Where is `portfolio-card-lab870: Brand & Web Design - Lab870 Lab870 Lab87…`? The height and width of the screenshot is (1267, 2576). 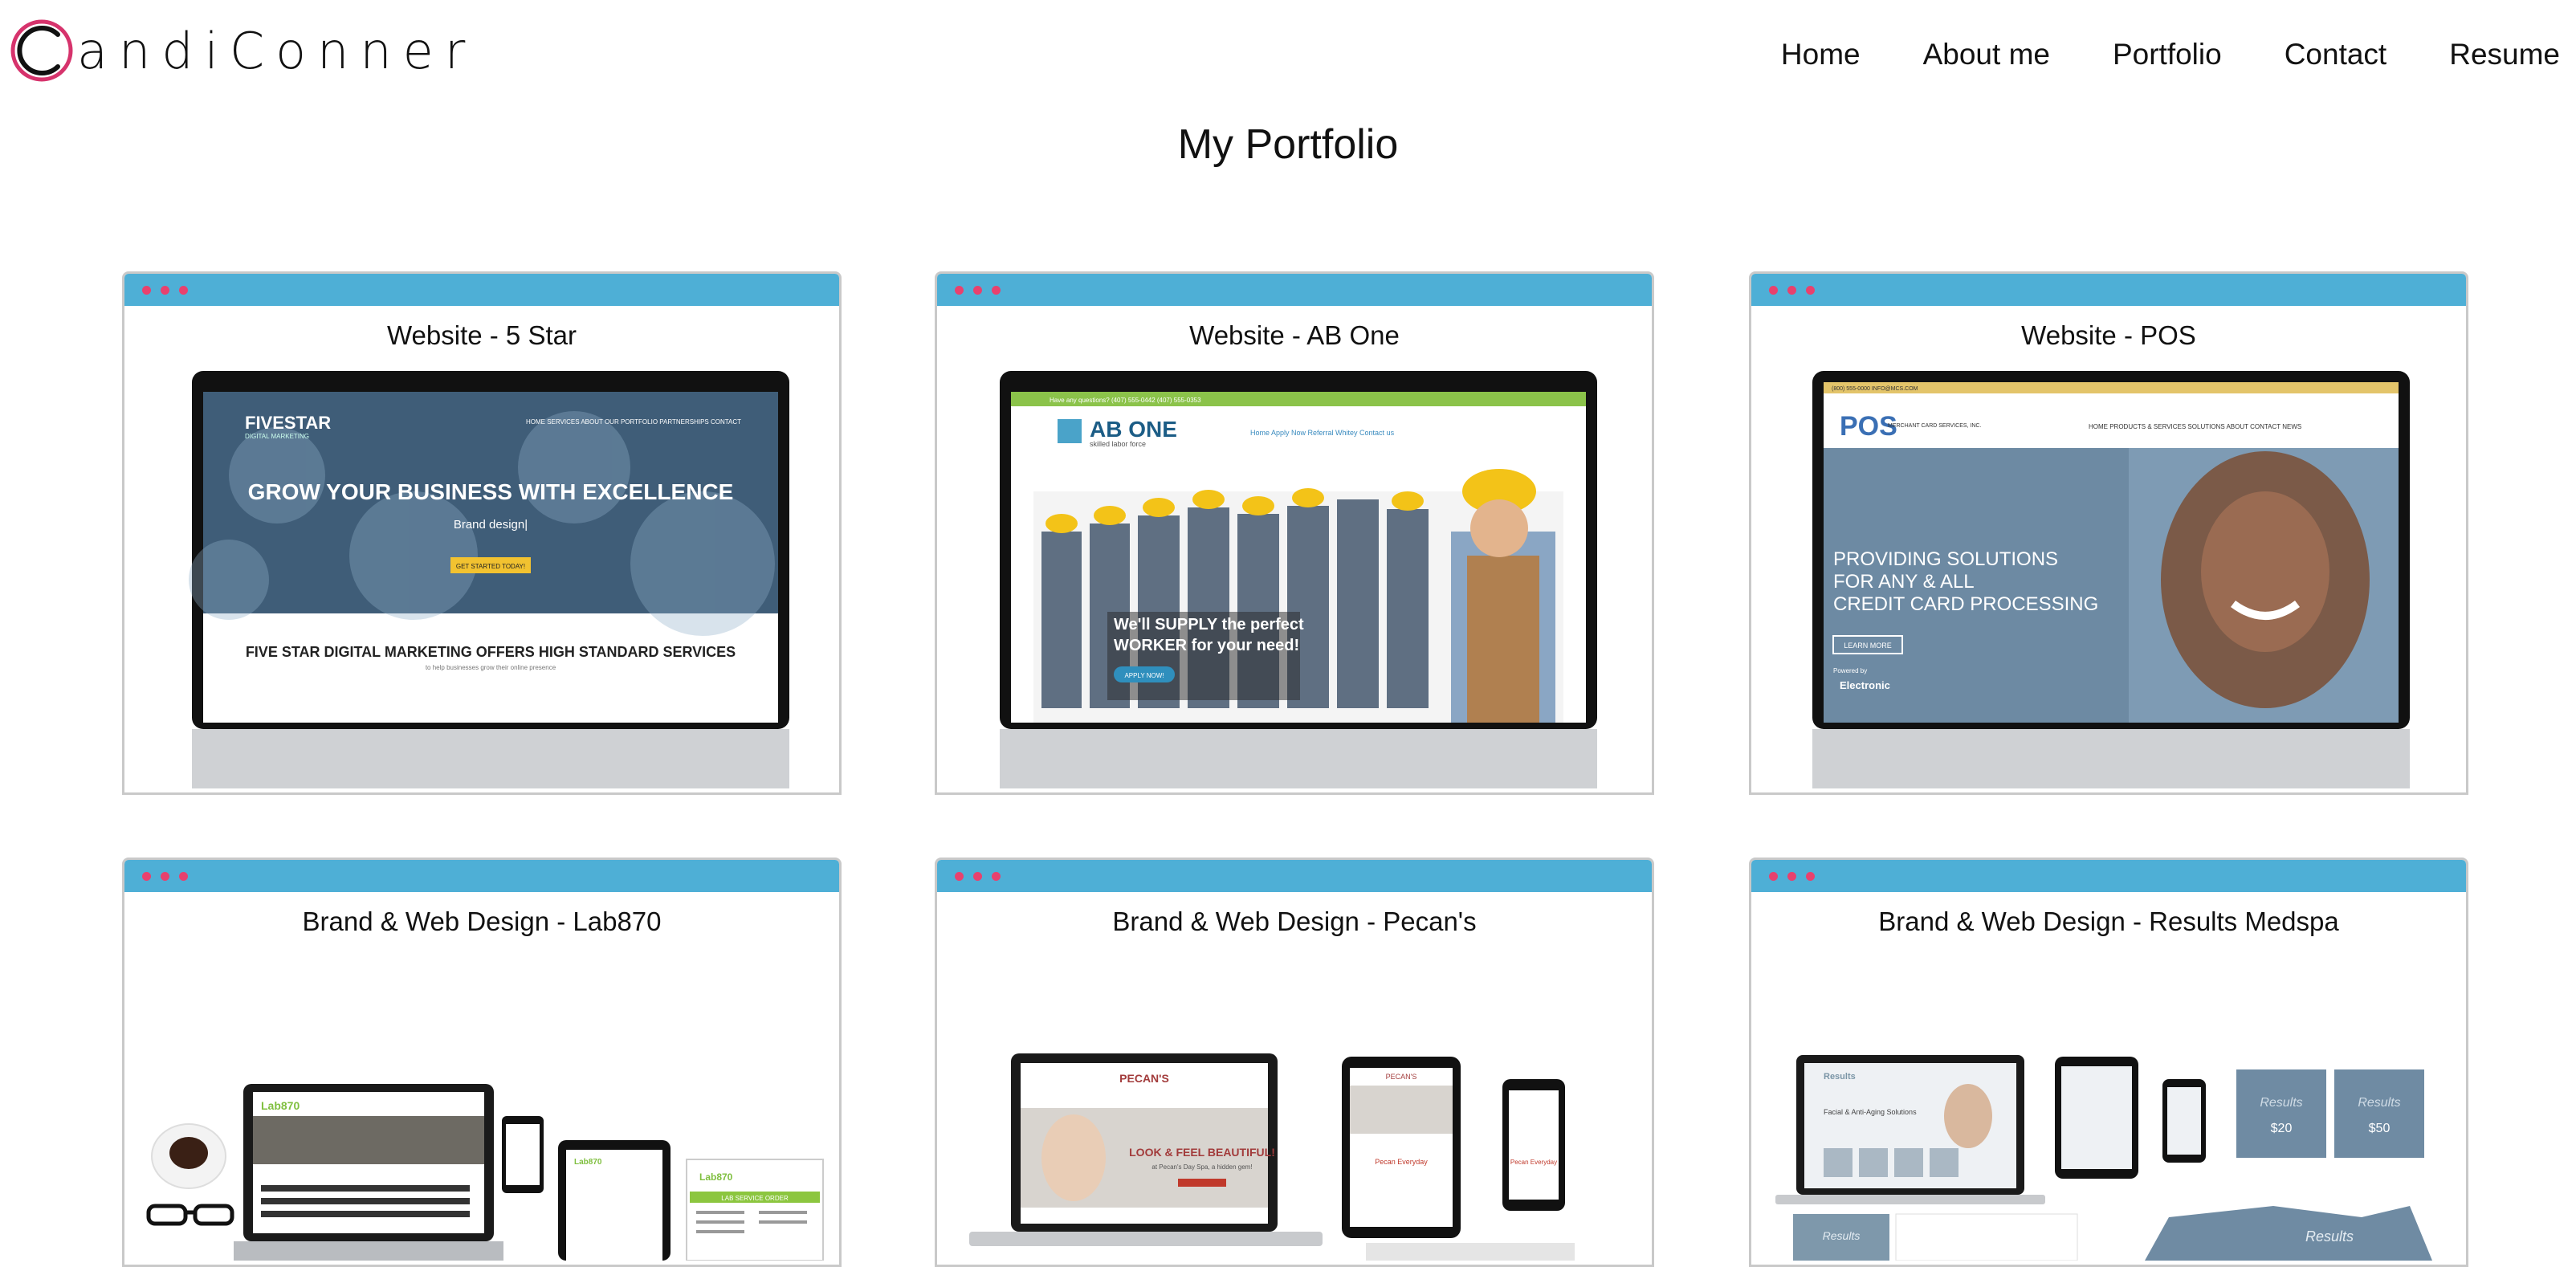
portfolio-card-lab870: Brand & Web Design - Lab870 Lab870 Lab87… is located at coordinates (482, 1062).